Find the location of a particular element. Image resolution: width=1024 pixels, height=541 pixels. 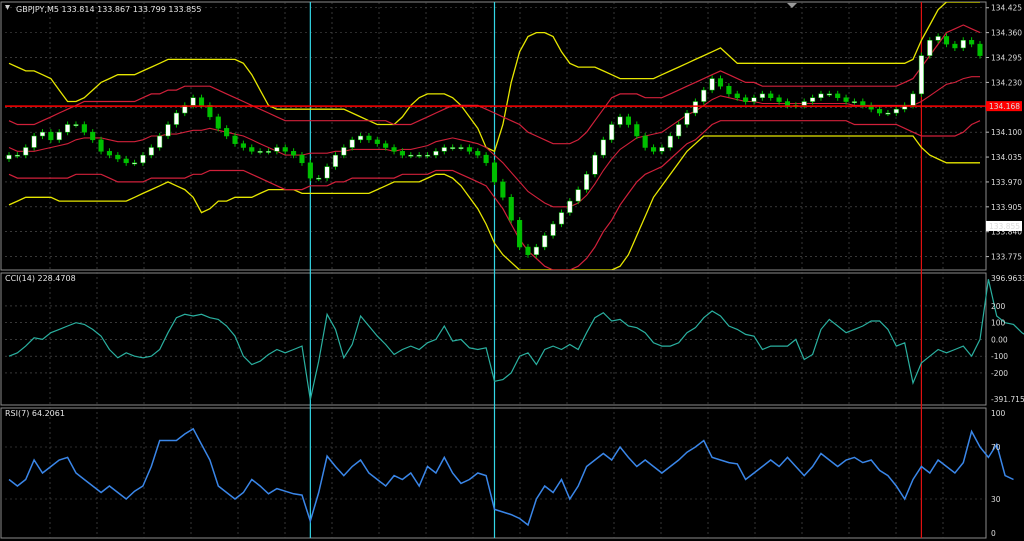

cci-tick-label: 396.9633 is located at coordinates (1007, 278).